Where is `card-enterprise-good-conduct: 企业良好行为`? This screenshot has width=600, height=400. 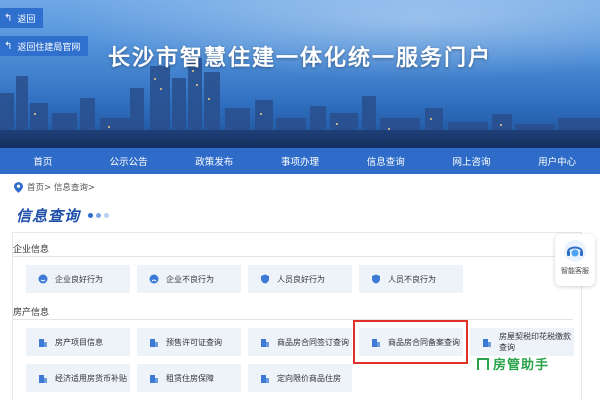 card-enterprise-good-conduct: 企业良好行为 is located at coordinates (78, 279).